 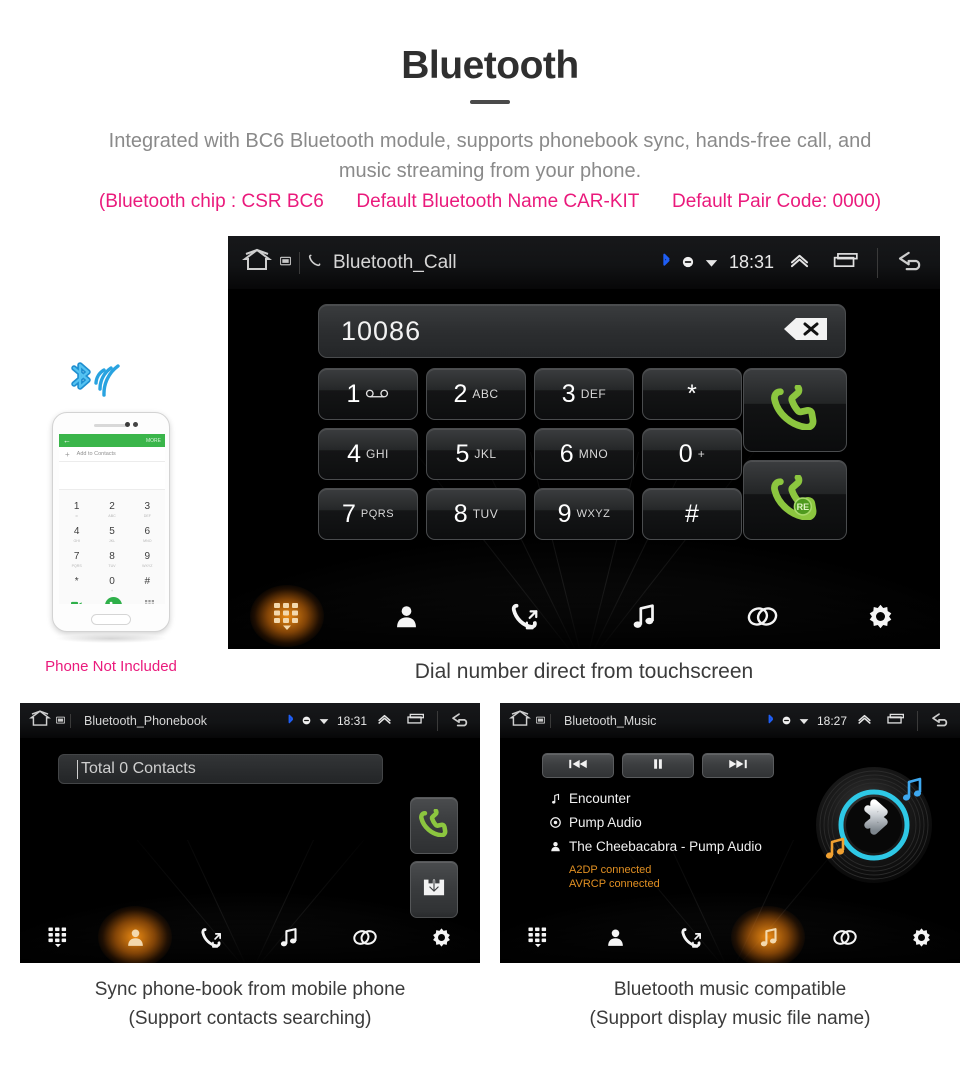 What do you see at coordinates (368, 394) in the screenshot?
I see `dialpad-key-1: 1` at bounding box center [368, 394].